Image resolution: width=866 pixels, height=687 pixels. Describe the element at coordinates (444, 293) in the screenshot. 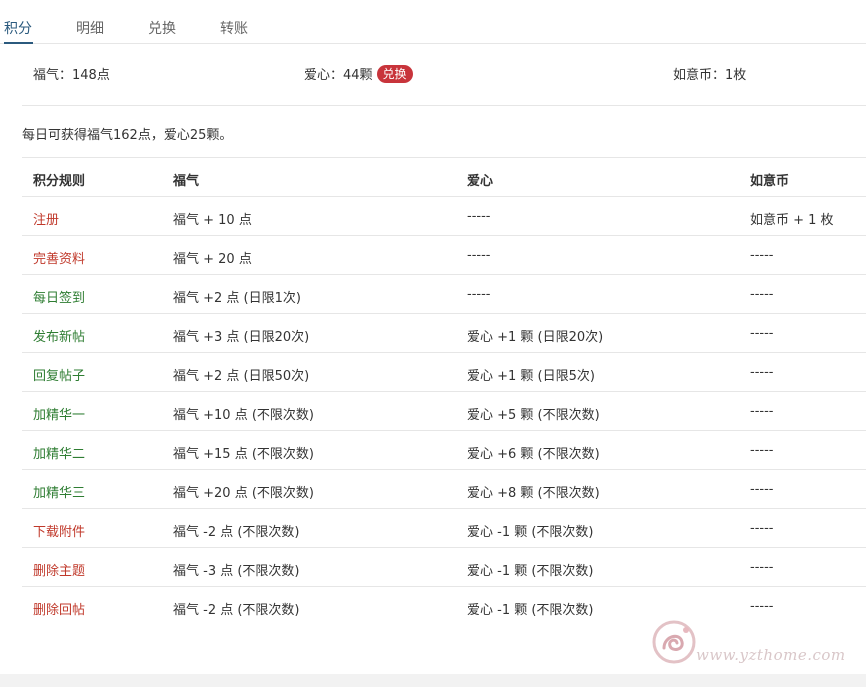

I see `table-row: 每日签到 福气 +2 点 (日限1次) ----- -----` at that location.